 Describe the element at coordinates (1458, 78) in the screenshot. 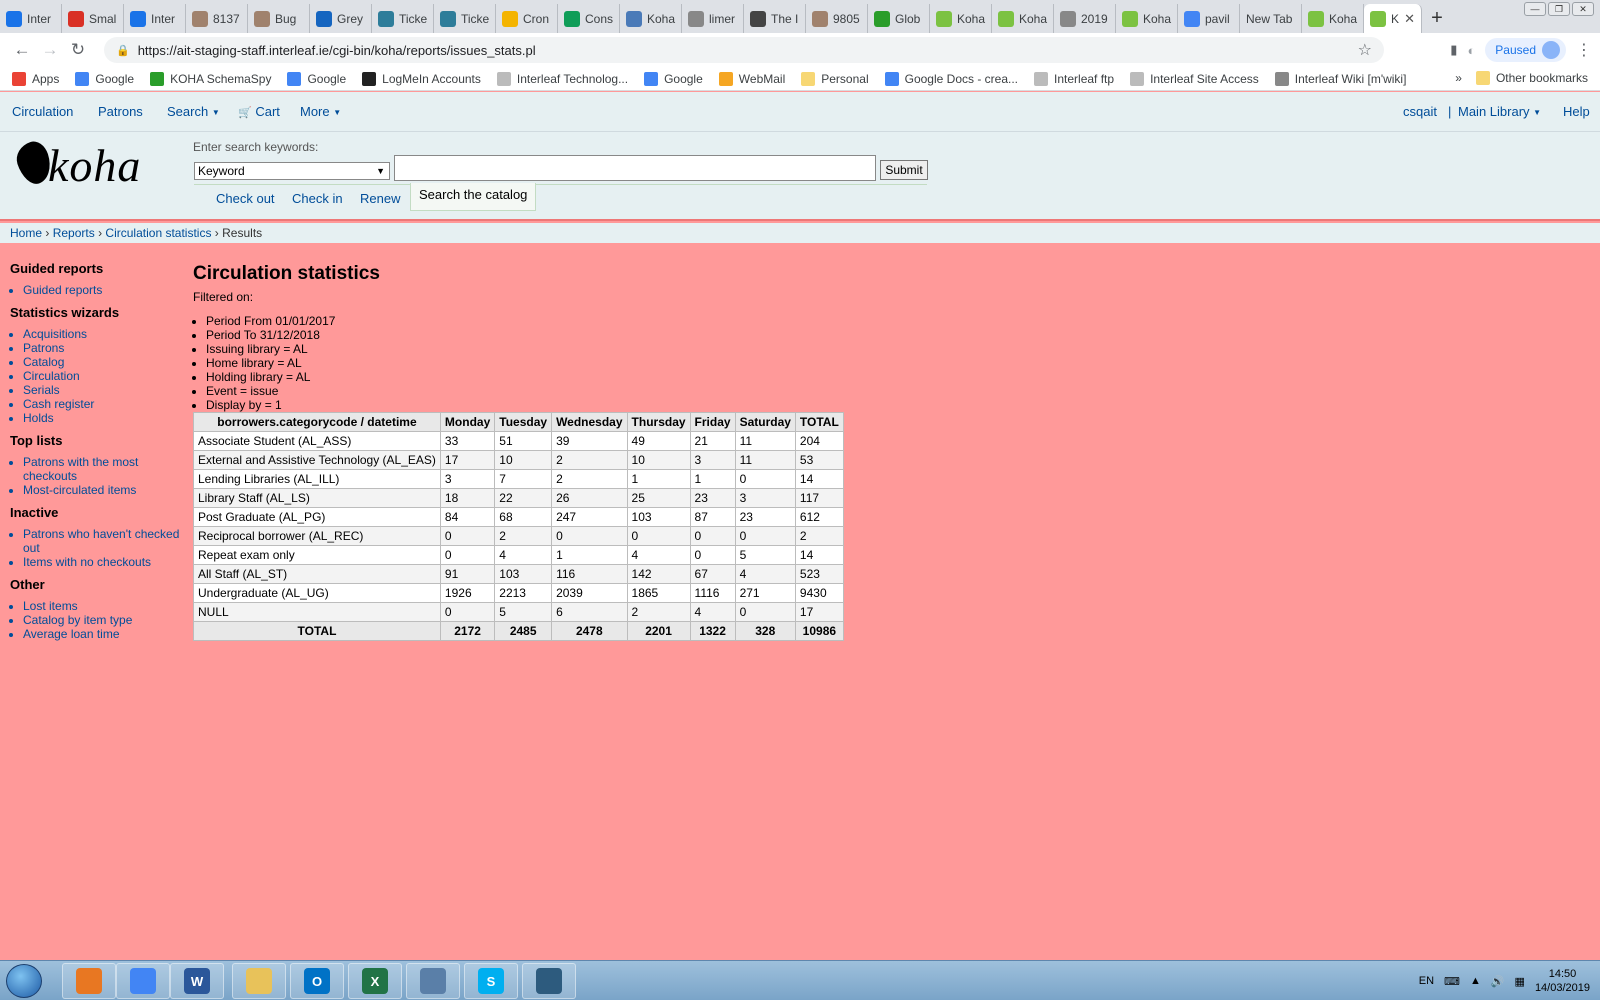

I see `bookmarks-overflow-button: »` at that location.